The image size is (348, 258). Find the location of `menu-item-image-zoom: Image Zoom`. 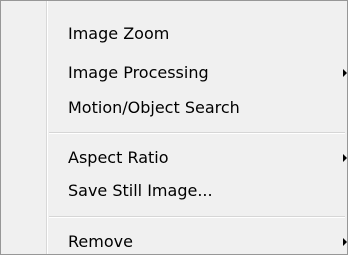

menu-item-image-zoom: Image Zoom is located at coordinates (197, 34).